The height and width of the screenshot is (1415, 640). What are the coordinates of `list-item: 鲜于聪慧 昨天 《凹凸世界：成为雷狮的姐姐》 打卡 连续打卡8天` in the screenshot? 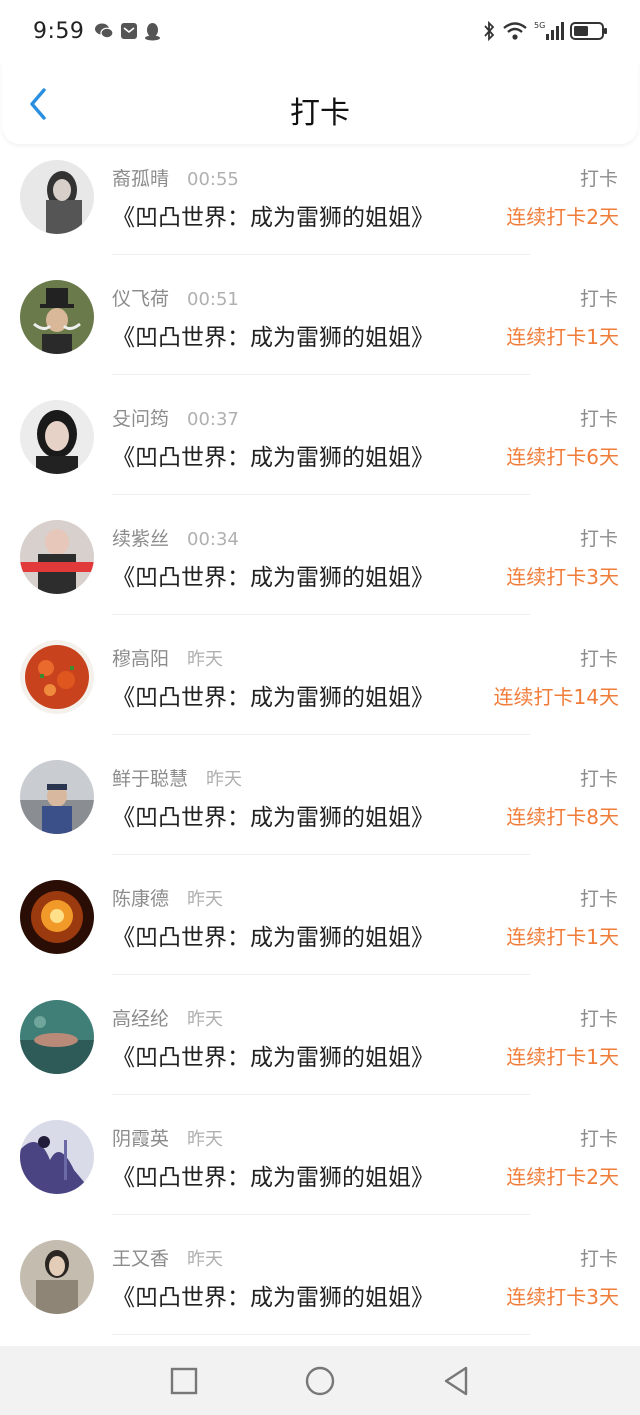 It's located at (320, 806).